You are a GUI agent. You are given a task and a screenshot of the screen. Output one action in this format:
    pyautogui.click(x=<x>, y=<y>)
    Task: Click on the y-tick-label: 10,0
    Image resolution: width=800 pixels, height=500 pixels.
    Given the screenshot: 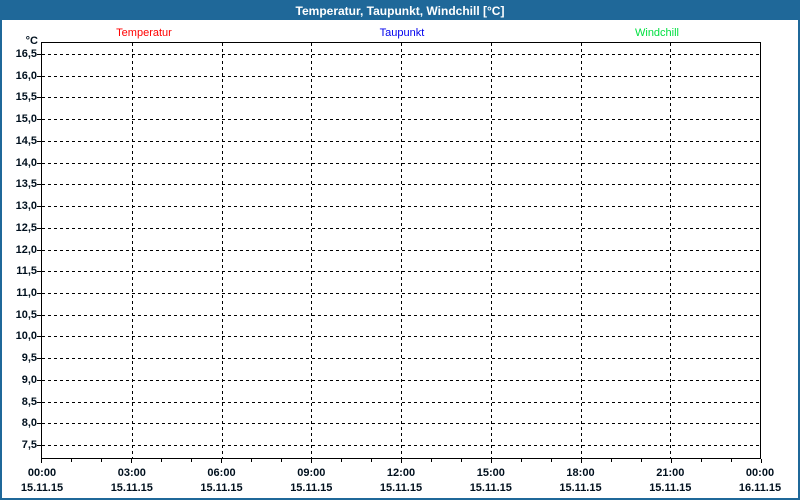 What is the action you would take?
    pyautogui.click(x=26, y=336)
    